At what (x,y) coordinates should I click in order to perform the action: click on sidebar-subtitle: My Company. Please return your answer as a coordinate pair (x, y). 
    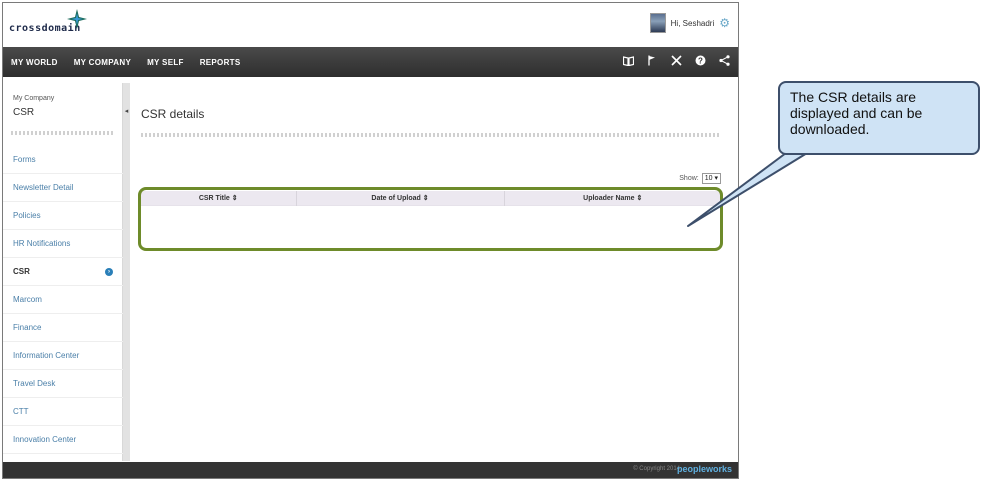
    Looking at the image, I should click on (34, 98).